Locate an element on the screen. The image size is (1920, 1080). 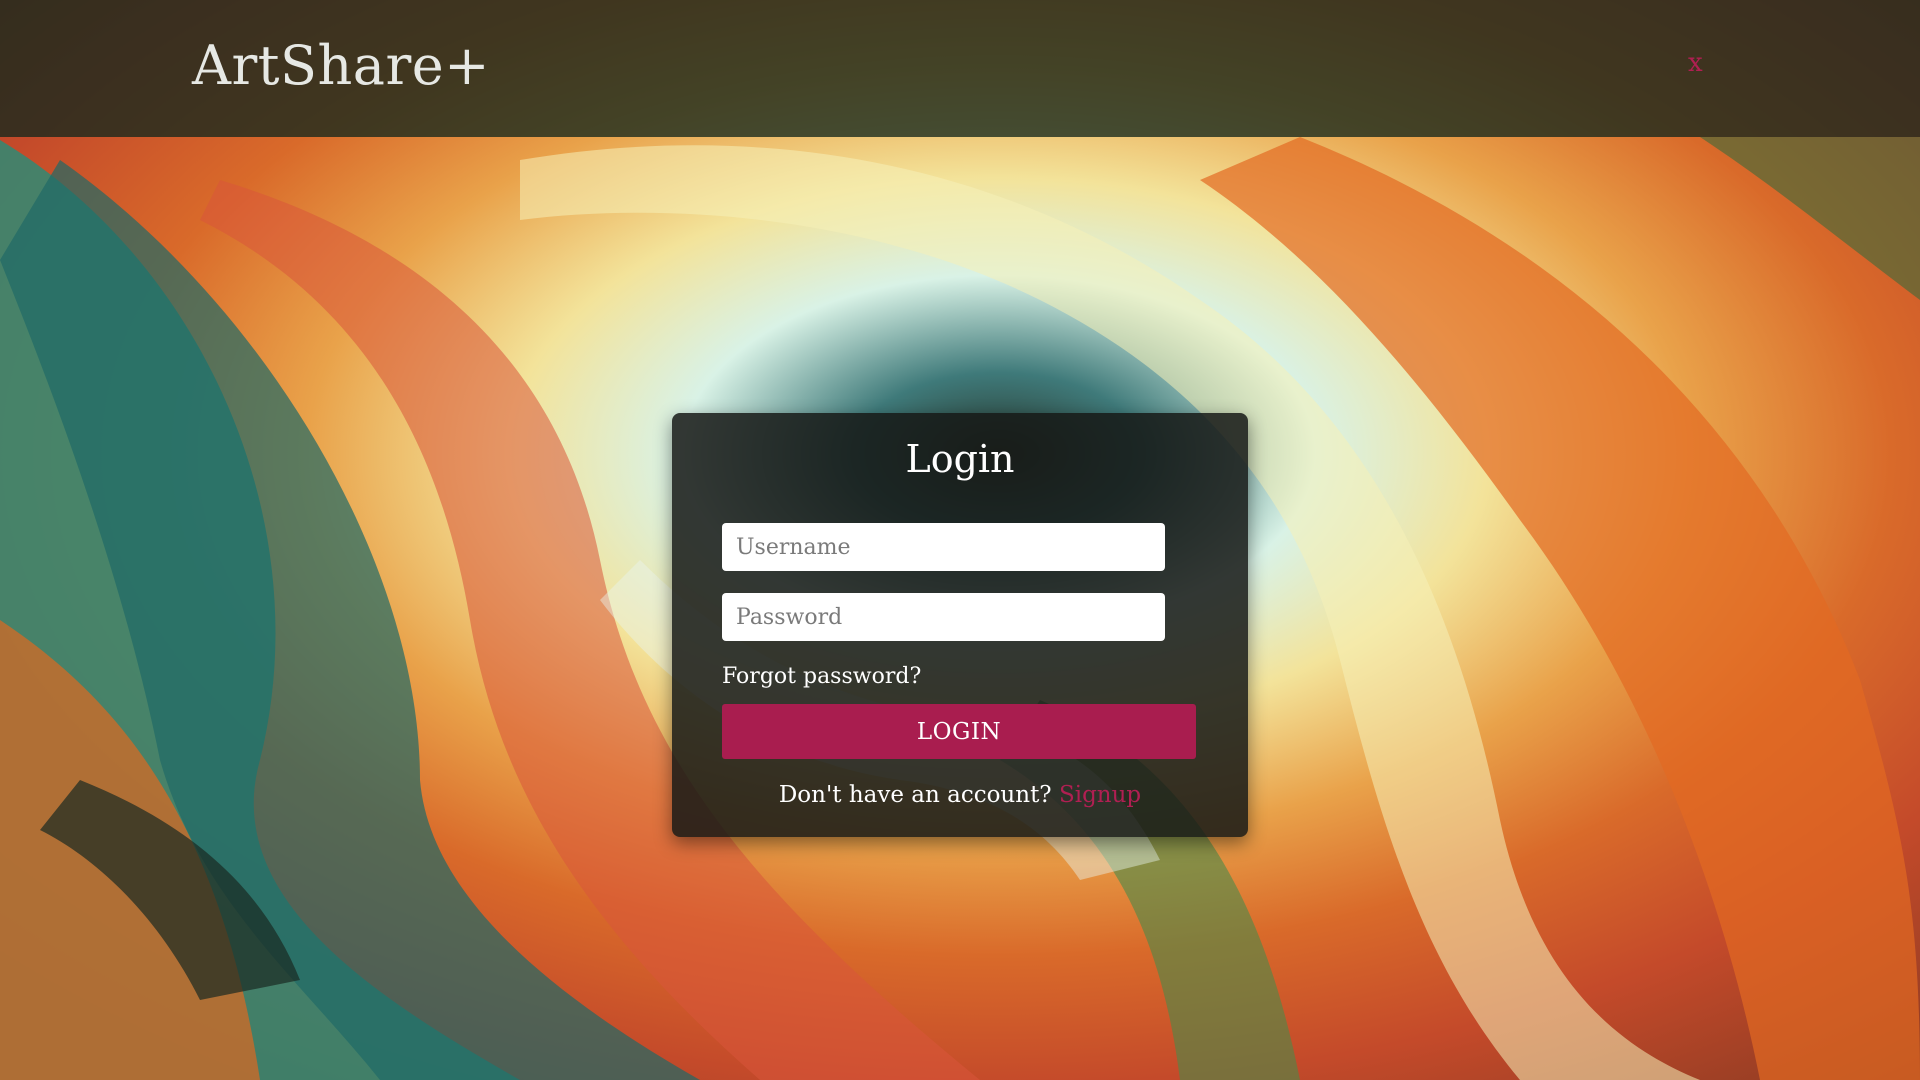
signup-prompt: Don't have an account? Signup is located at coordinates (960, 796).